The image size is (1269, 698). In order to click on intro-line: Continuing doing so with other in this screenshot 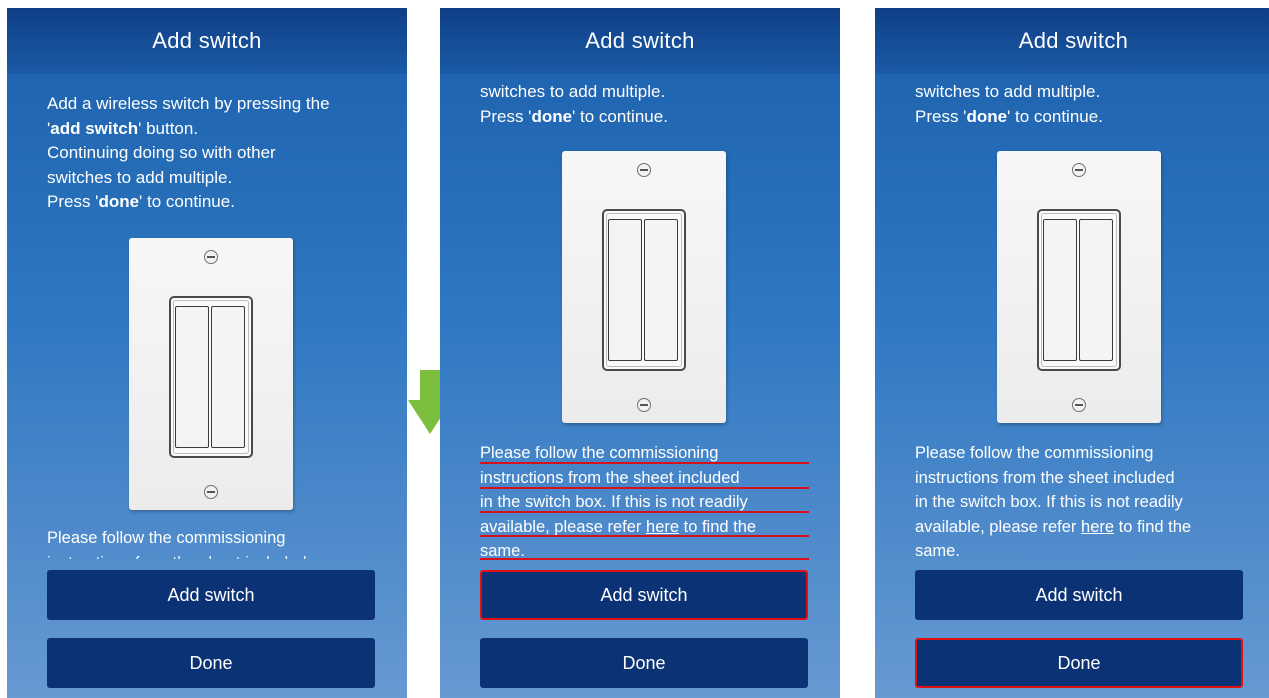, I will do `click(161, 152)`.